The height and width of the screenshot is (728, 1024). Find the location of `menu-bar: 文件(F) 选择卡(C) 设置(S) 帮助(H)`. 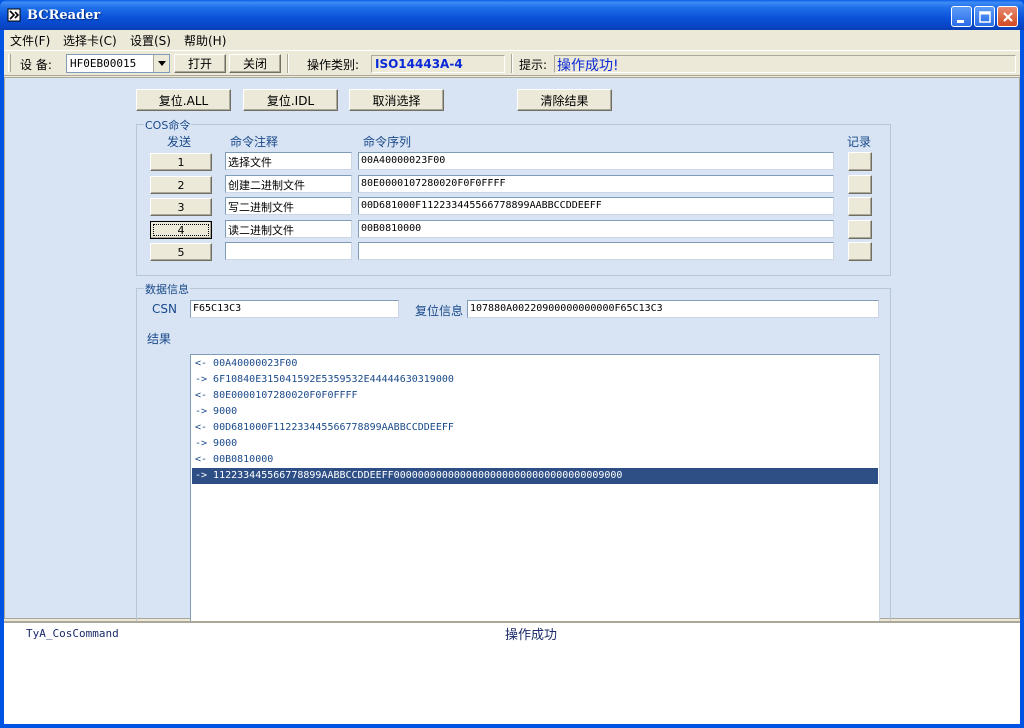

menu-bar: 文件(F) 选择卡(C) 设置(S) 帮助(H) is located at coordinates (512, 40).